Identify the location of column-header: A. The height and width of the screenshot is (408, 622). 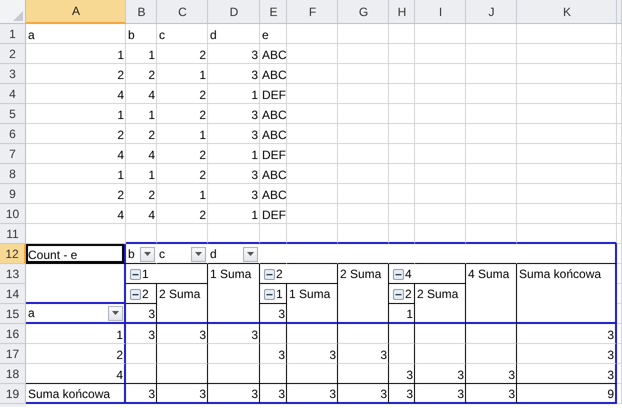
(76, 12).